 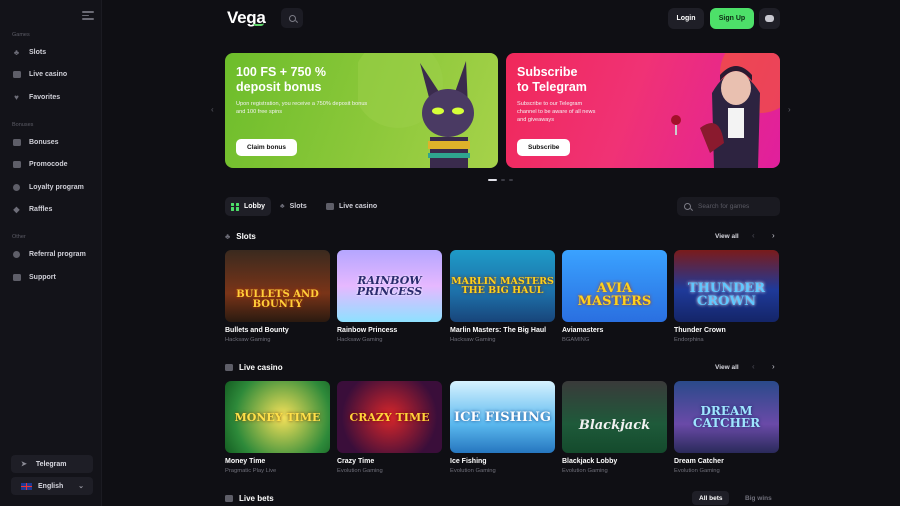 I want to click on game-thumbnail: ICE FISHING, so click(x=502, y=417).